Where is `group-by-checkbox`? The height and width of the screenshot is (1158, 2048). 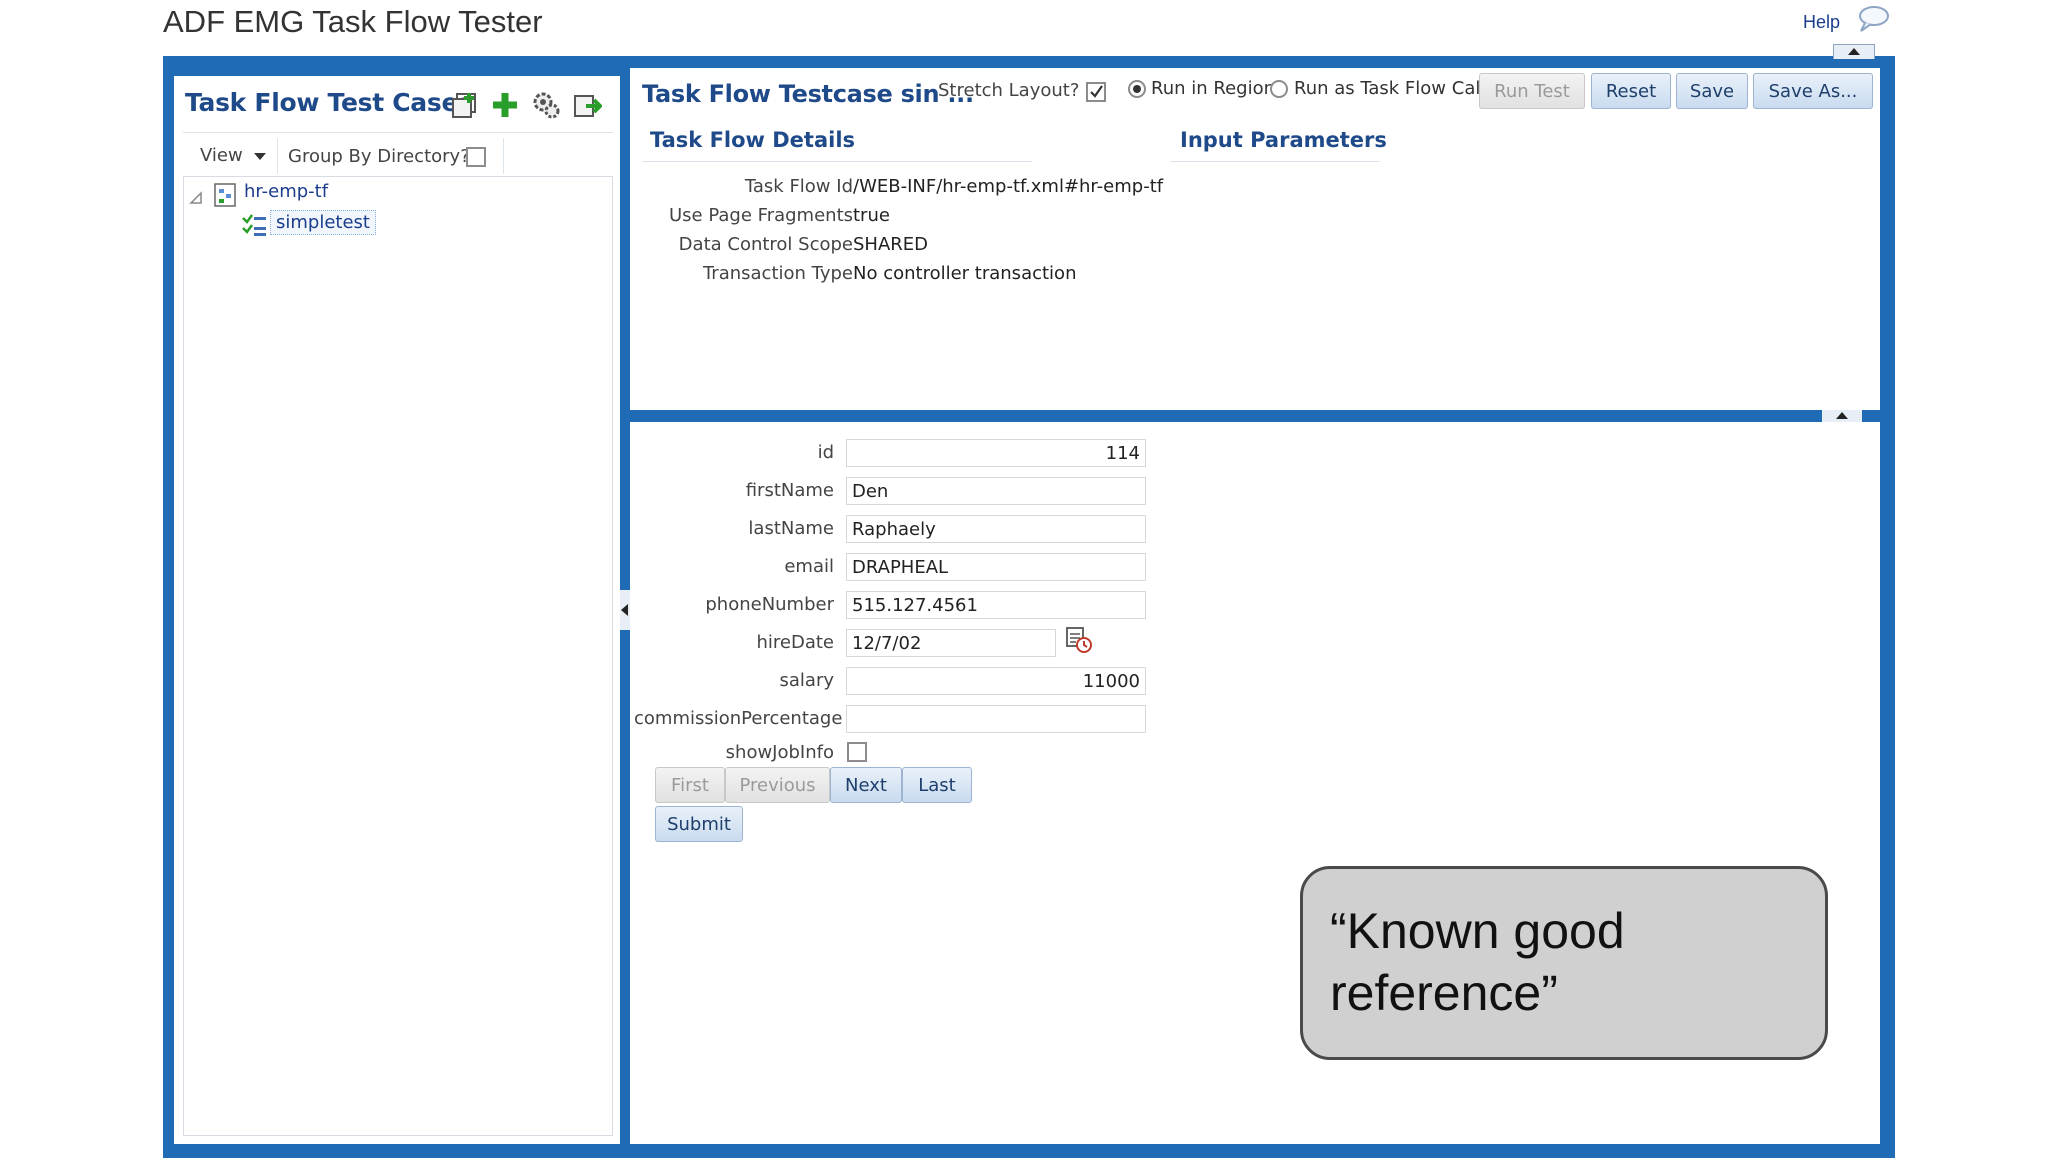 group-by-checkbox is located at coordinates (476, 157).